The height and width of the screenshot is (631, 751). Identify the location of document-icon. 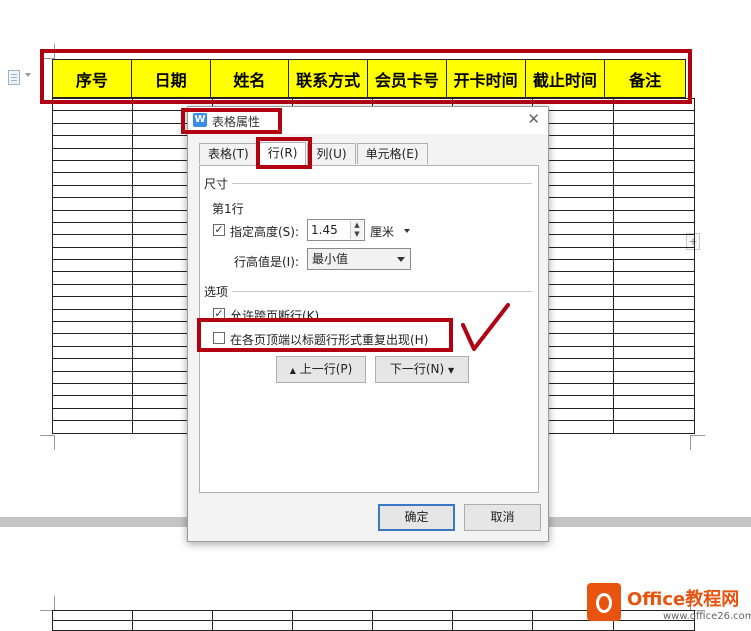
(14, 77).